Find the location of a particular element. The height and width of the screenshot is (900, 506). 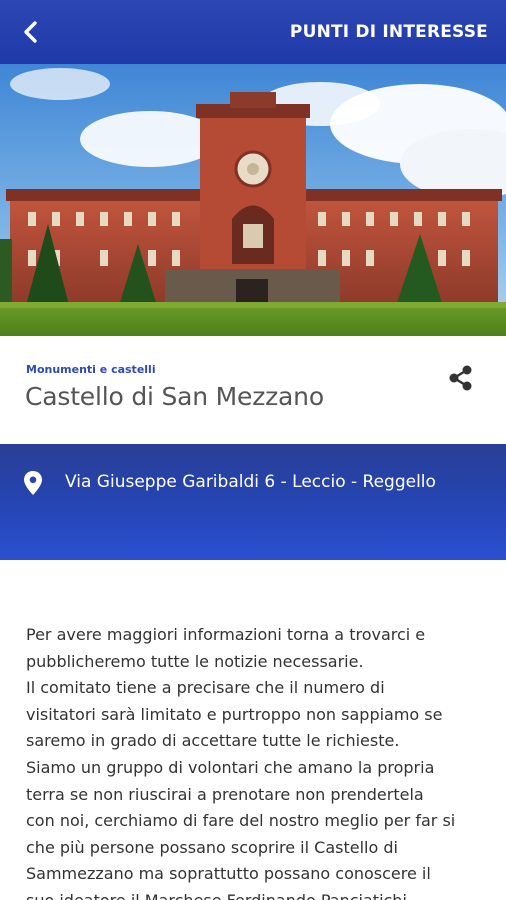

share-icon is located at coordinates (460, 378).